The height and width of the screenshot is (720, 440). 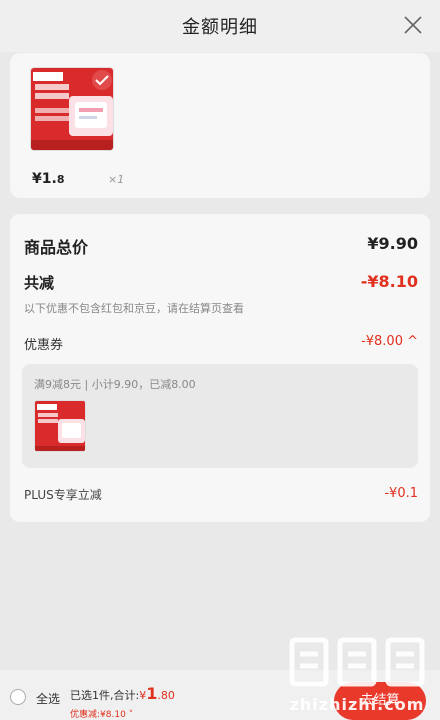 I want to click on total-row: 商品总价 ¥9.90, so click(x=221, y=246).